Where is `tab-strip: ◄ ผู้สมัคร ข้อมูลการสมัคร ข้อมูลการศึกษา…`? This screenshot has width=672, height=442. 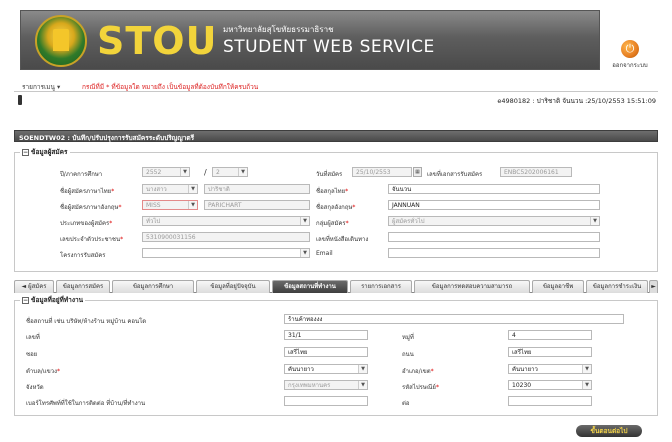
tab-strip: ◄ ผู้สมัคร ข้อมูลการสมัคร ข้อมูลการศึกษา… is located at coordinates (336, 286).